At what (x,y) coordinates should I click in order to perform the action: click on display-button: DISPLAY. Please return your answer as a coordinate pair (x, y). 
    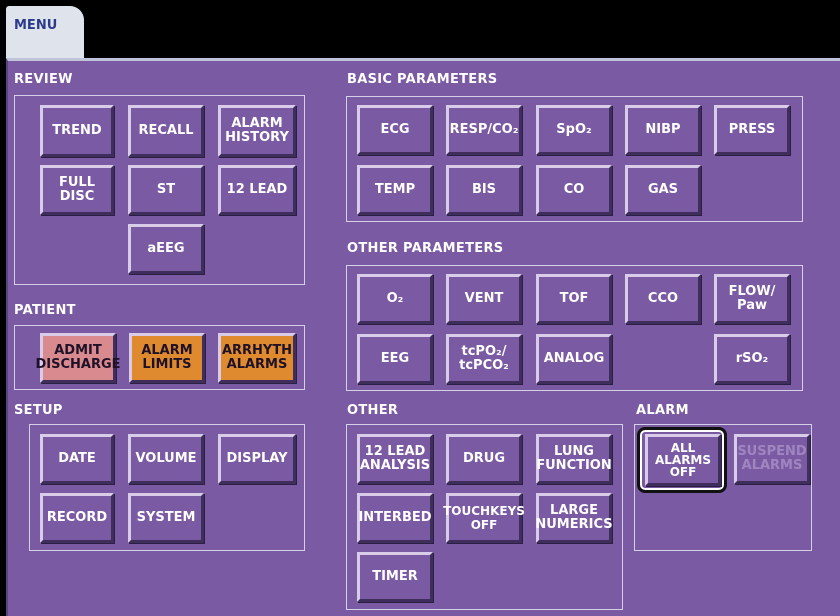
    Looking at the image, I should click on (257, 459).